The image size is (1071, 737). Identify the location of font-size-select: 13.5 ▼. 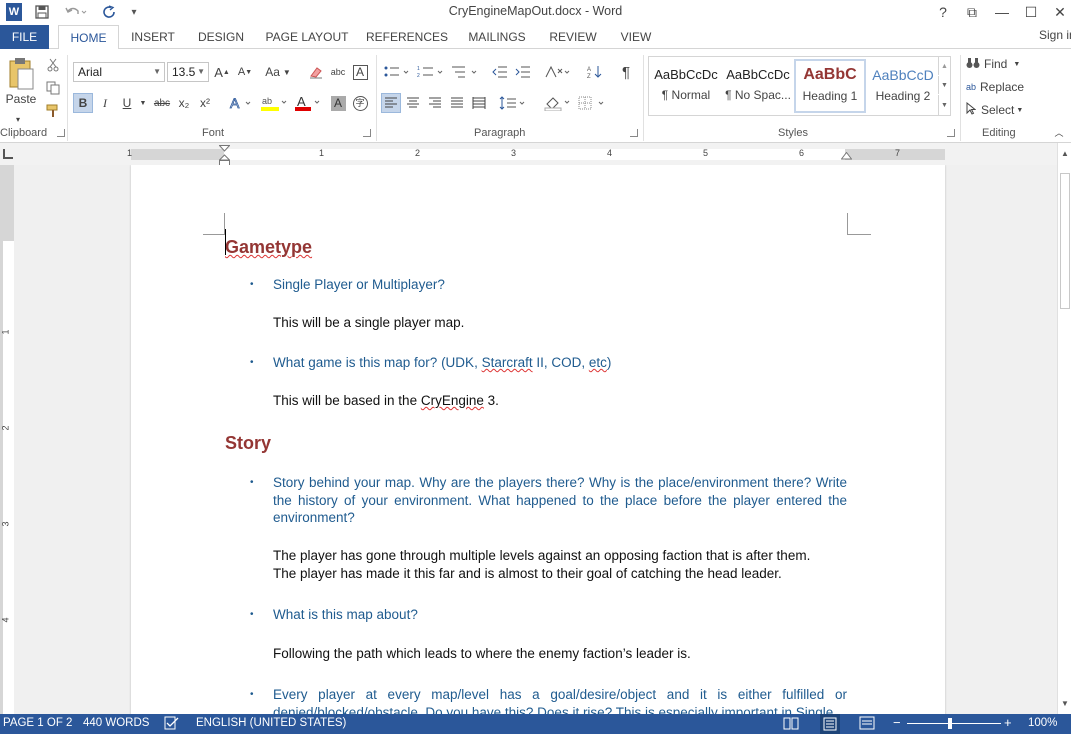
(188, 72).